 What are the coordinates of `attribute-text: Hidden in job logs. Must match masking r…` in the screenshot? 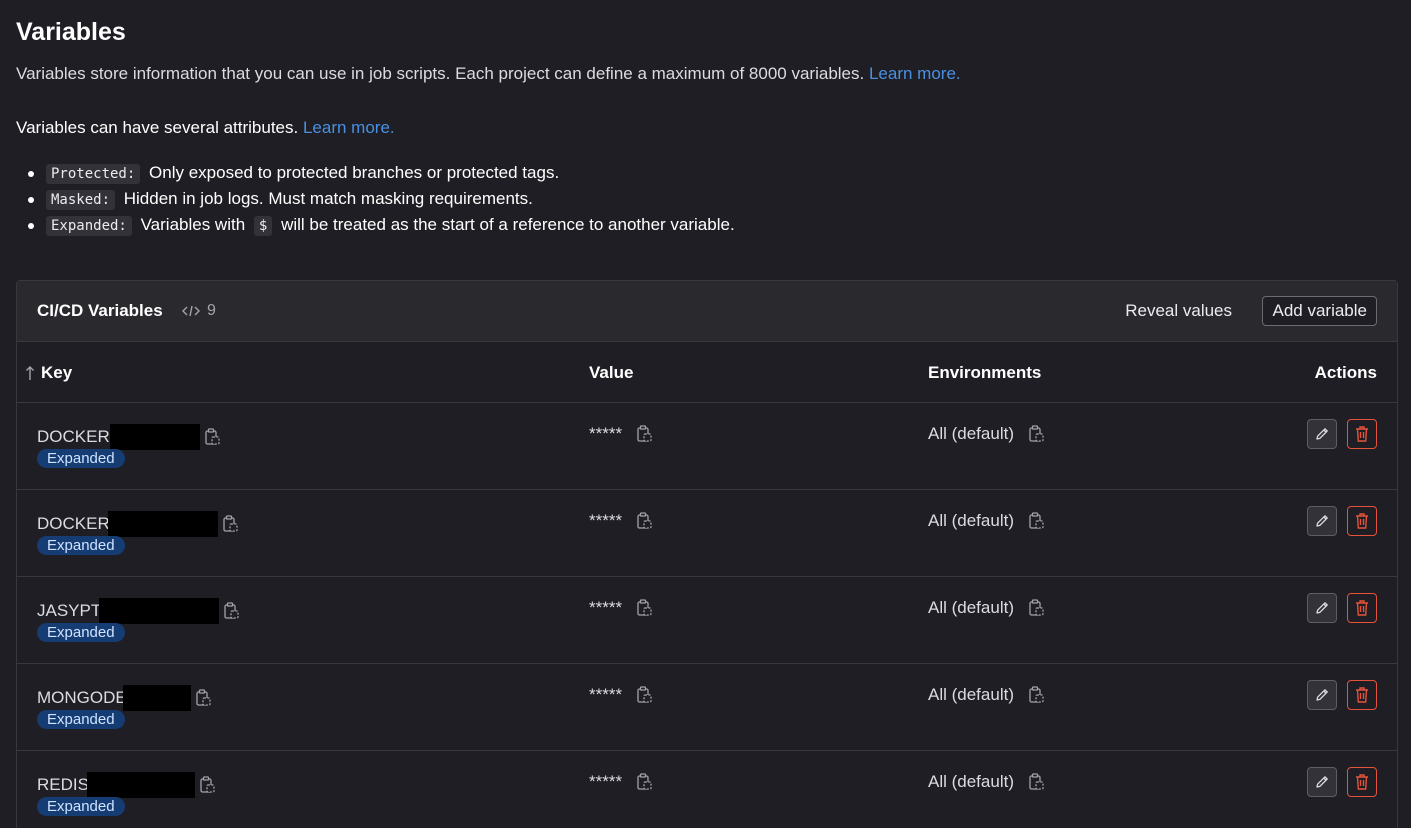 It's located at (328, 198).